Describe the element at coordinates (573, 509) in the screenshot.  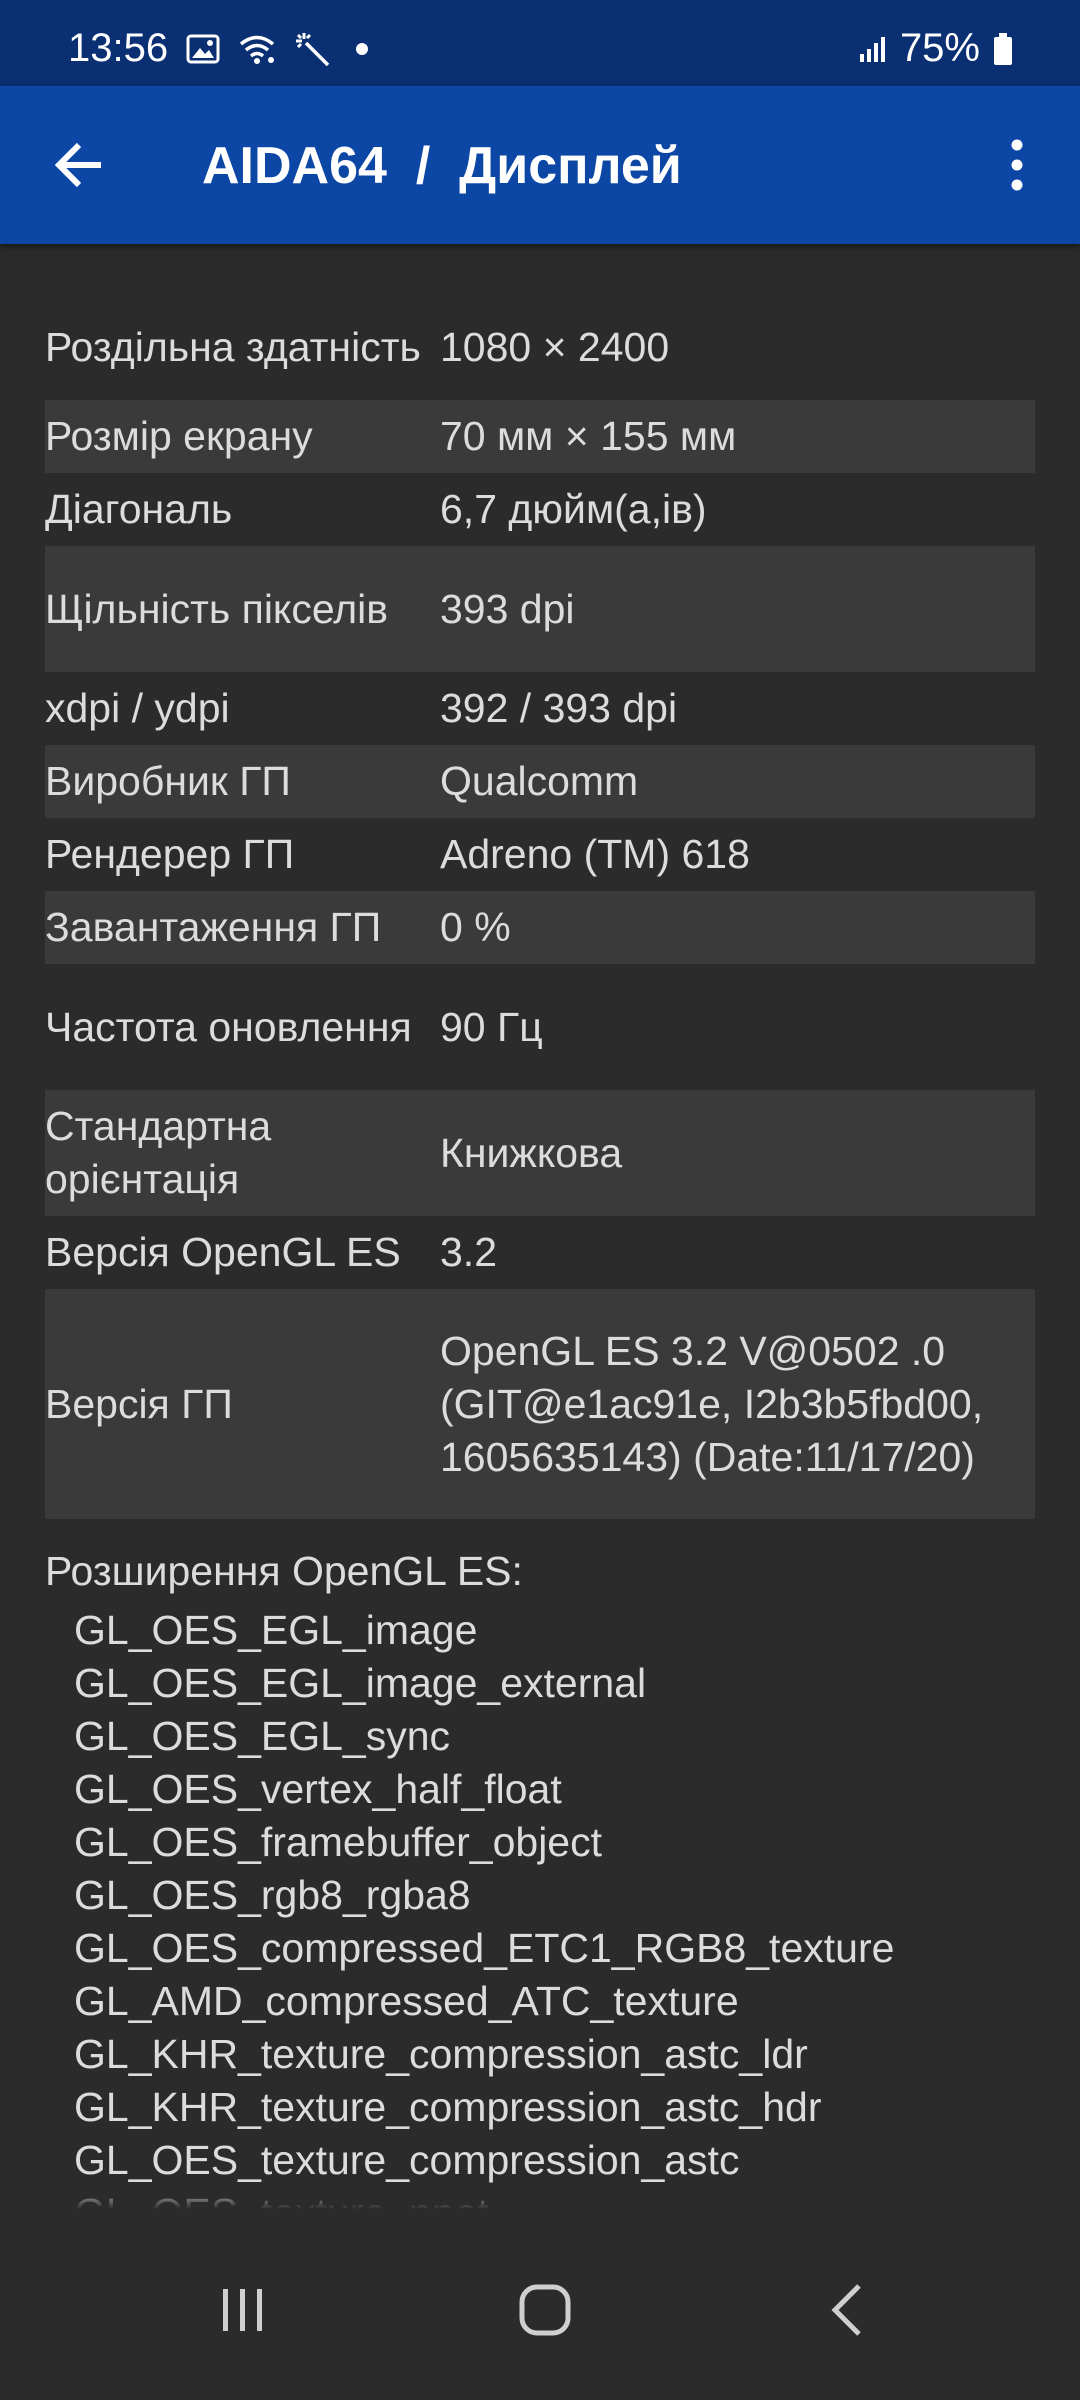
I see `info-value: 6,7 дюйм(а,ів)` at that location.